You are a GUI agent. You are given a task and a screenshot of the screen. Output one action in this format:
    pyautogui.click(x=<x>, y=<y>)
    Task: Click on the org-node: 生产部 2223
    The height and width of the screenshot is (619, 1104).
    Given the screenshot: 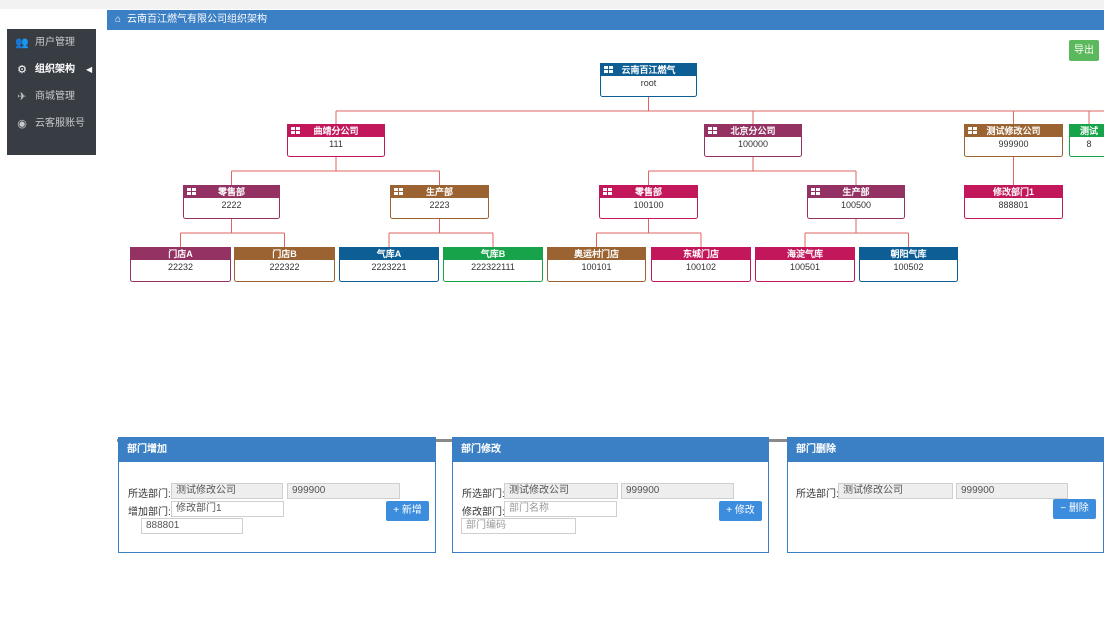 What is the action you would take?
    pyautogui.click(x=439, y=202)
    